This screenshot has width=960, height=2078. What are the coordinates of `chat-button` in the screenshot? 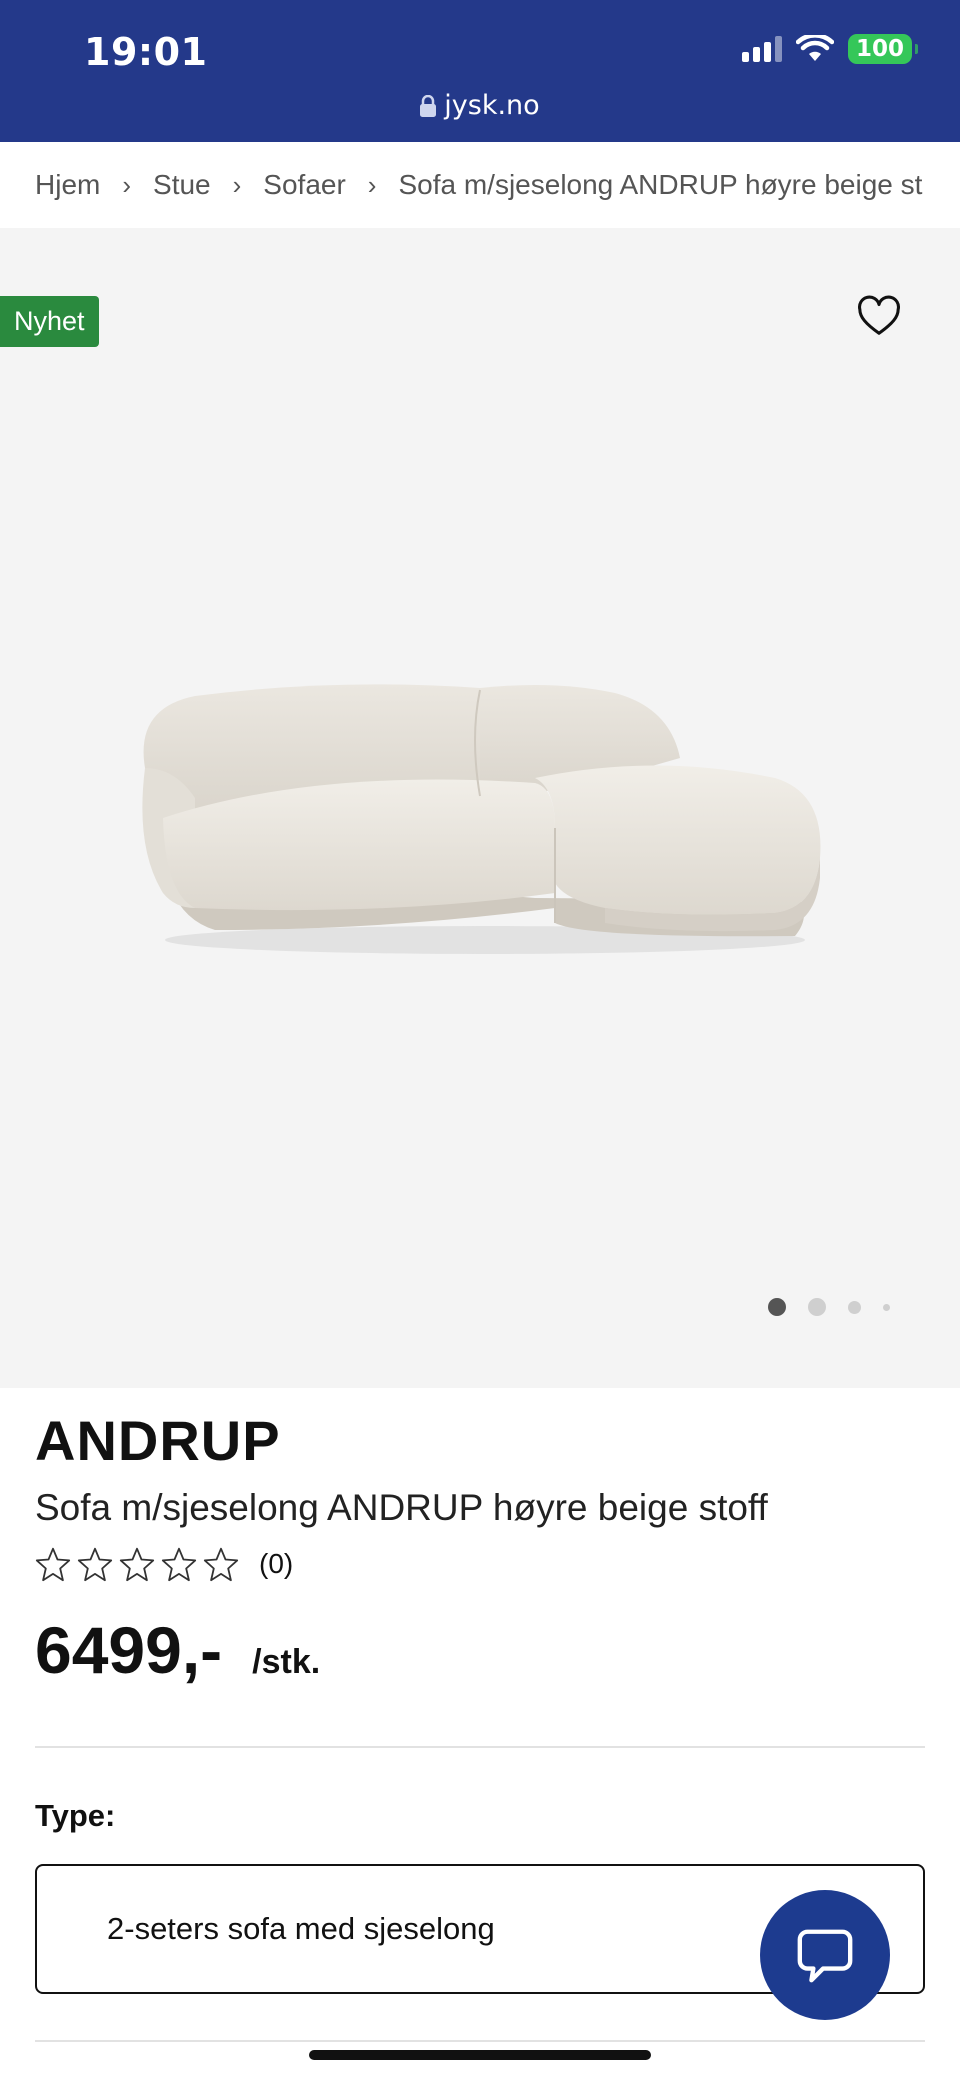 It's located at (825, 1955).